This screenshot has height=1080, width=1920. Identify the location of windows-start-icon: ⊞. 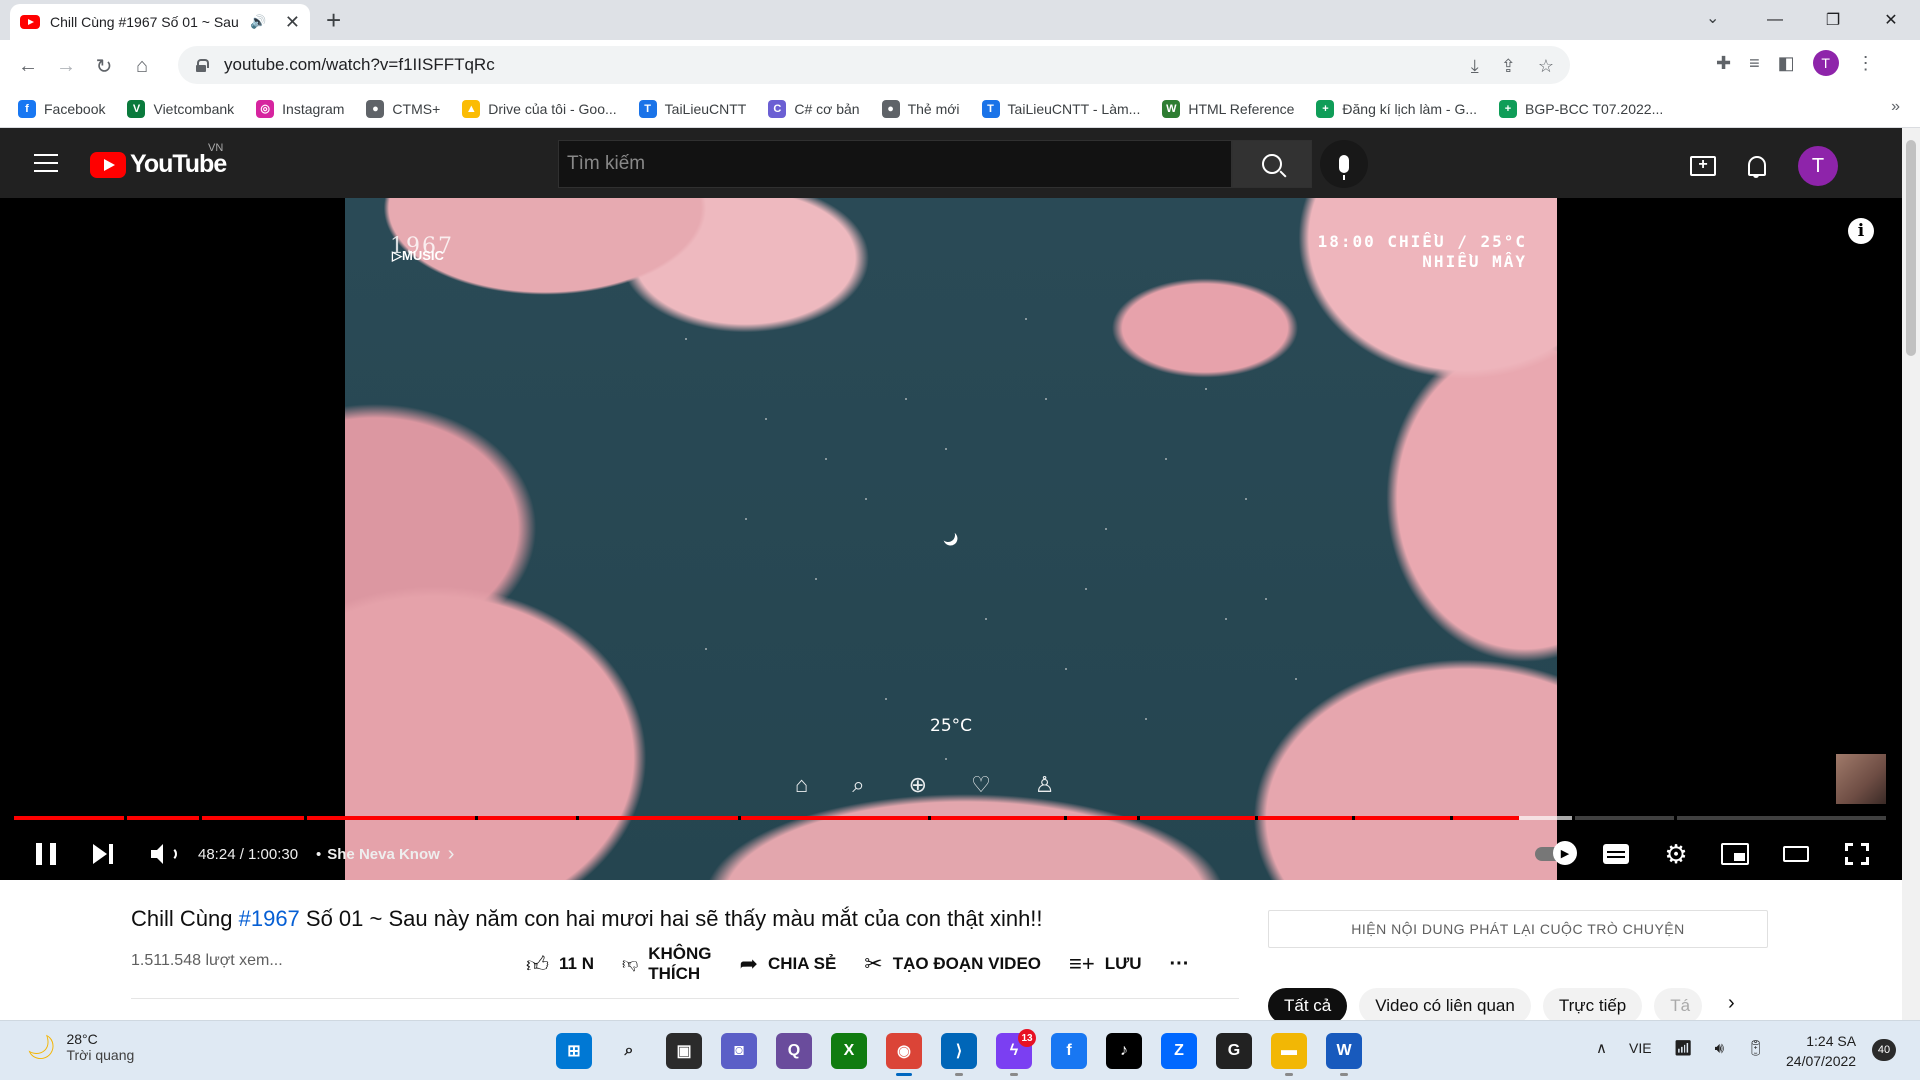
(574, 1051).